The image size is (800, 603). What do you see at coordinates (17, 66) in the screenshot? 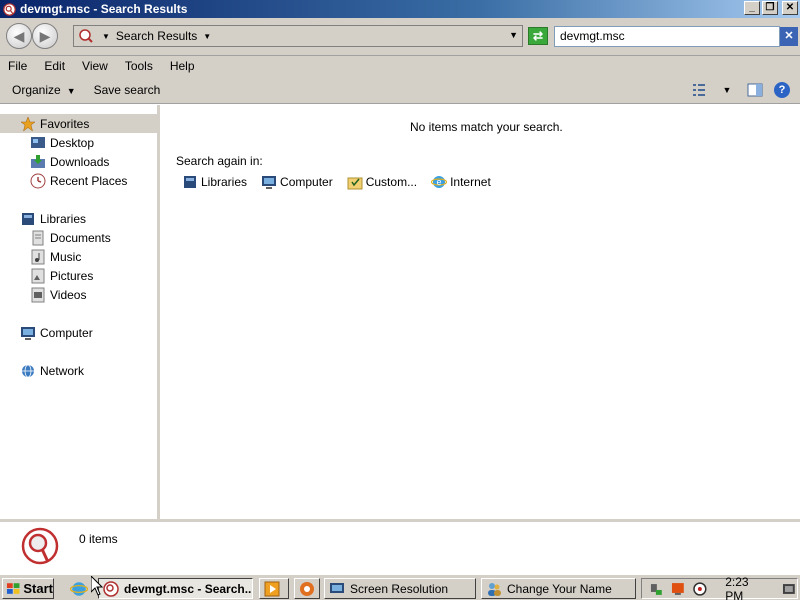
I see `menu-file: File` at bounding box center [17, 66].